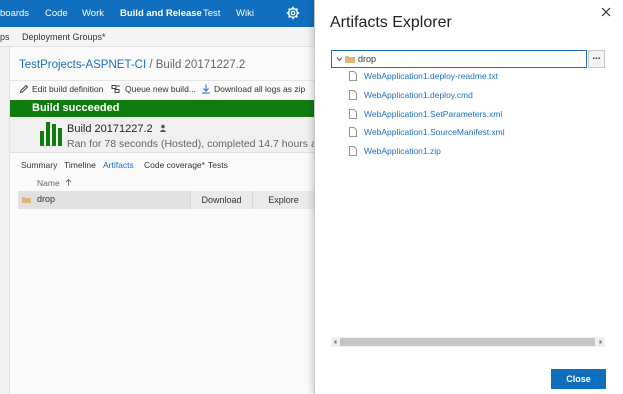  I want to click on subnav-item-deployment-groups: Deployment Groups*, so click(64, 37).